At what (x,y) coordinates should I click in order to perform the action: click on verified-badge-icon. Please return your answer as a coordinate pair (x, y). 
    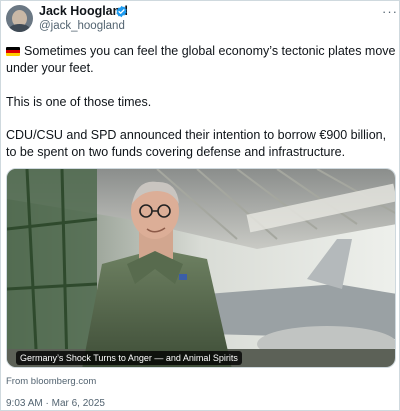
    Looking at the image, I should click on (121, 11).